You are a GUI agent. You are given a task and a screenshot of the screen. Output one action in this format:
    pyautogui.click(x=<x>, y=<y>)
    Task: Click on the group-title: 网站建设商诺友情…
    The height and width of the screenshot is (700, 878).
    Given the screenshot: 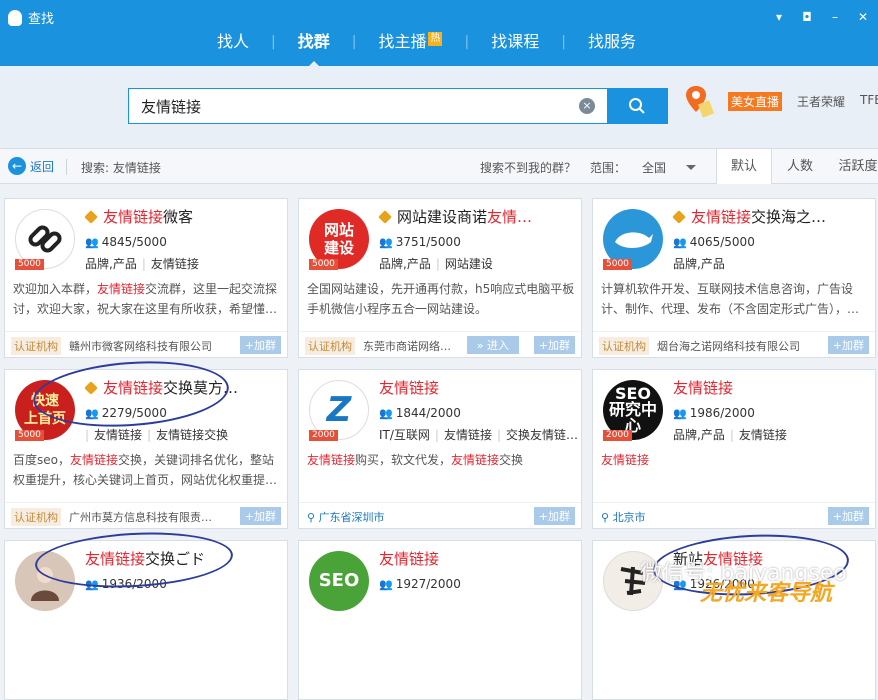 What is the action you would take?
    pyautogui.click(x=487, y=216)
    